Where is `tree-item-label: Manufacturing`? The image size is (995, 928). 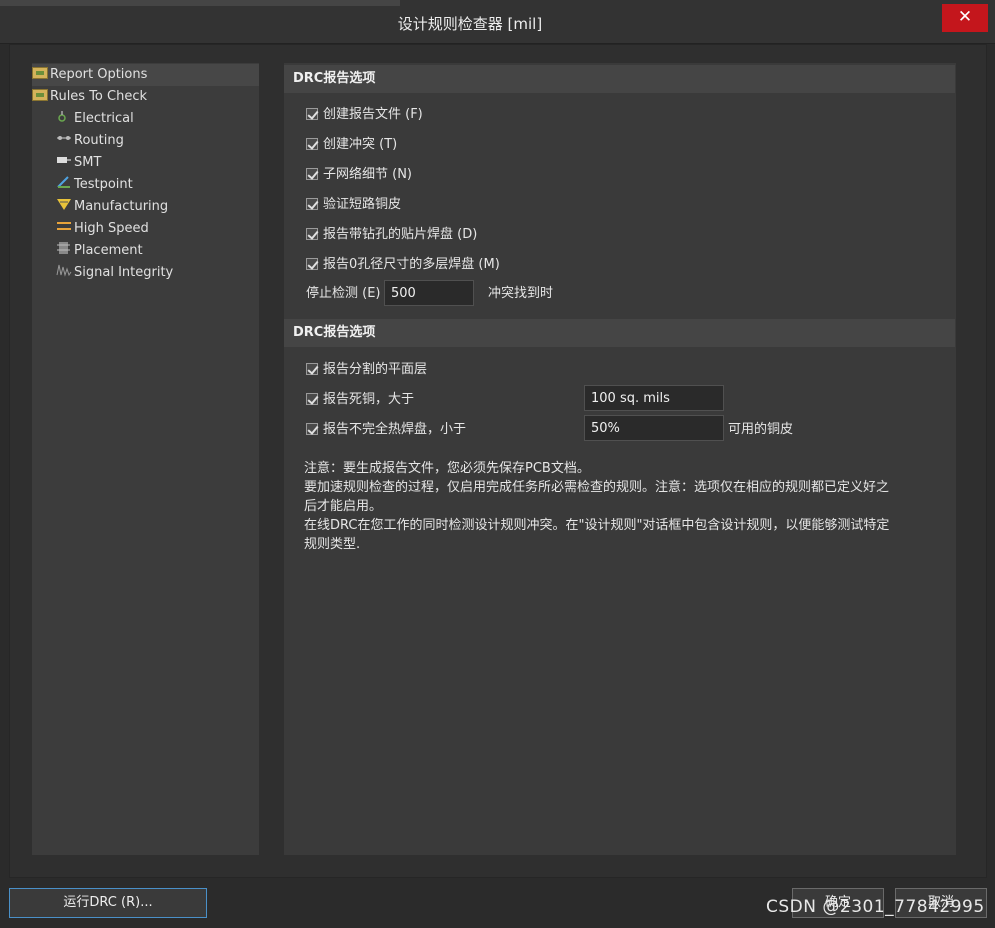 tree-item-label: Manufacturing is located at coordinates (121, 206).